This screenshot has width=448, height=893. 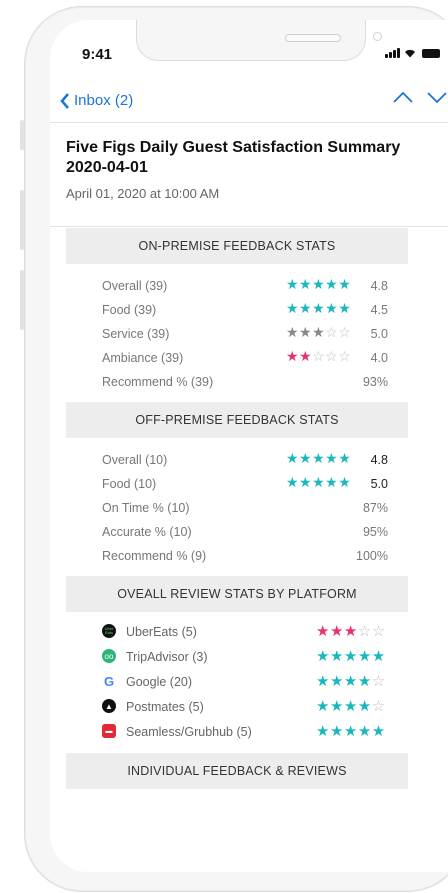 I want to click on stat-row: Recommend % (9) 100%, so click(x=237, y=556).